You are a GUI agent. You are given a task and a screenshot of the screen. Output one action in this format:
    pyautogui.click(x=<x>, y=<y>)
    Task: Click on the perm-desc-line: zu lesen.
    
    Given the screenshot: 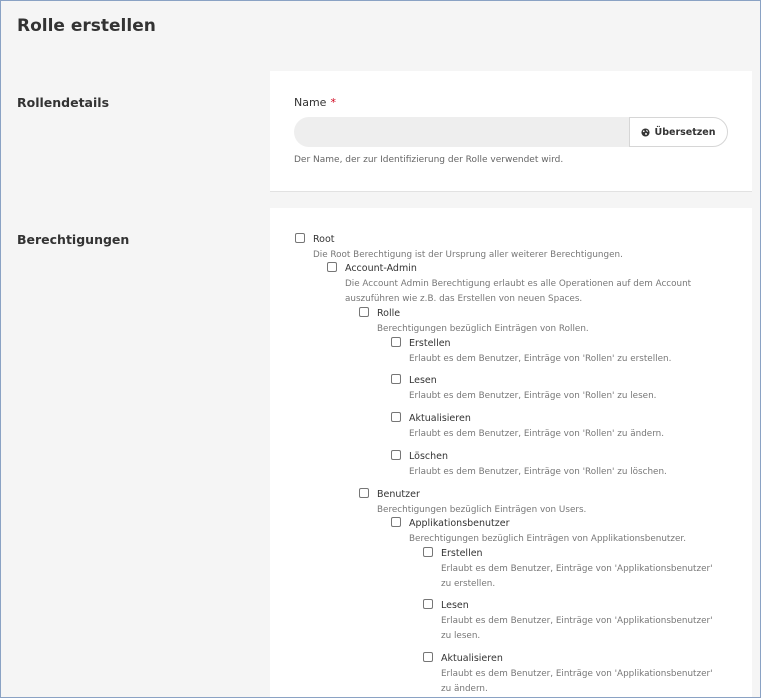 What is the action you would take?
    pyautogui.click(x=461, y=636)
    